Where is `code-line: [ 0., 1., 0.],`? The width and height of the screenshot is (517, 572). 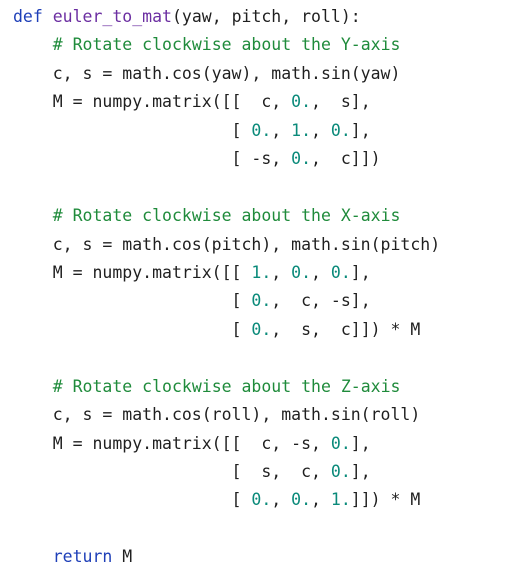 code-line: [ 0., 1., 0.], is located at coordinates (265, 131).